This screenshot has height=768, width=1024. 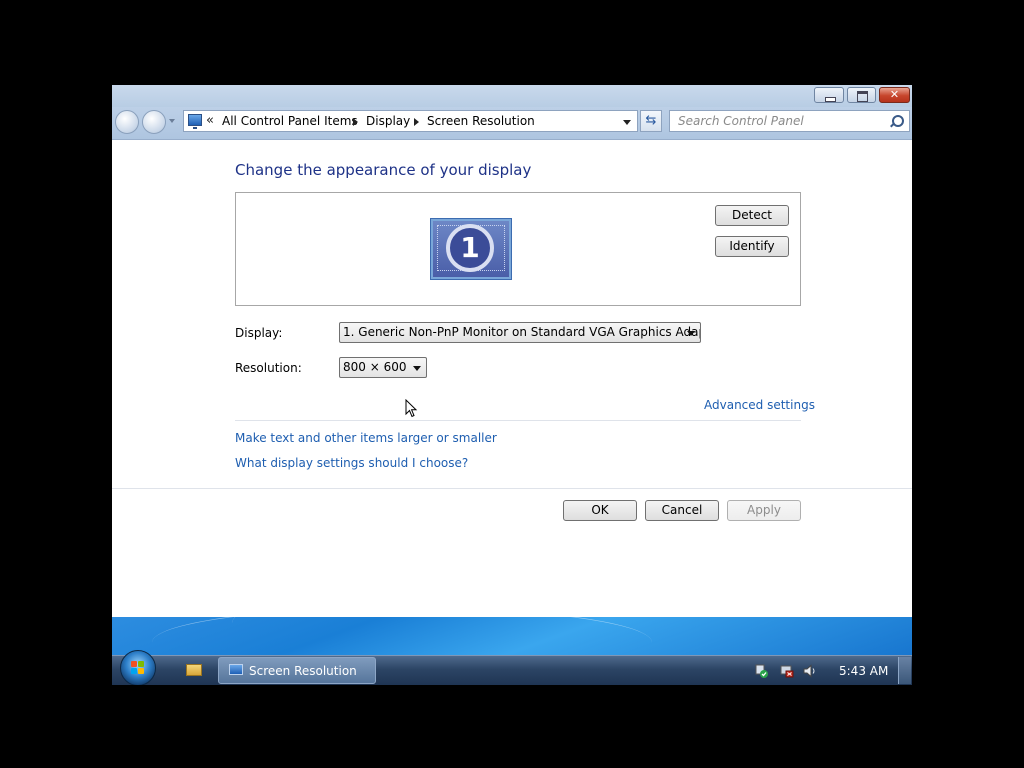 What do you see at coordinates (351, 463) in the screenshot?
I see `display-settings-help-link: What display settings should I choose?` at bounding box center [351, 463].